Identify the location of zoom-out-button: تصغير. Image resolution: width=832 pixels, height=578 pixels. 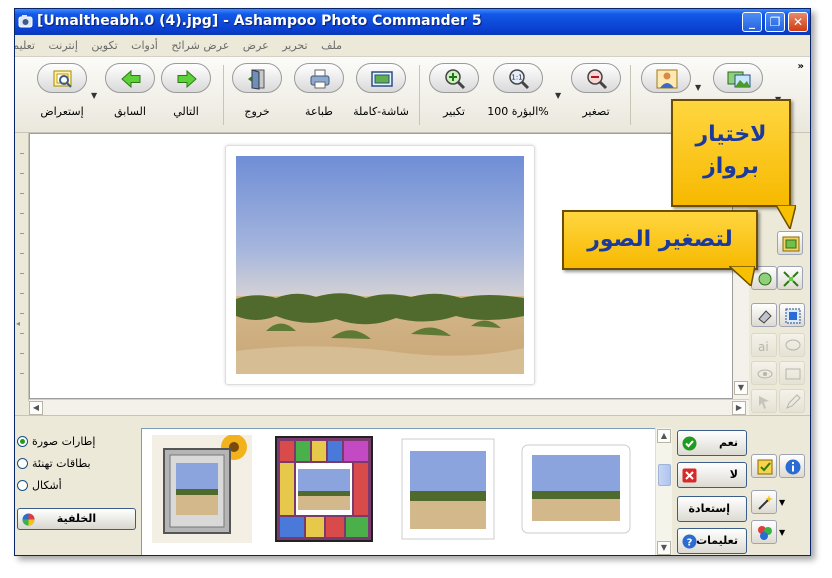
(596, 96).